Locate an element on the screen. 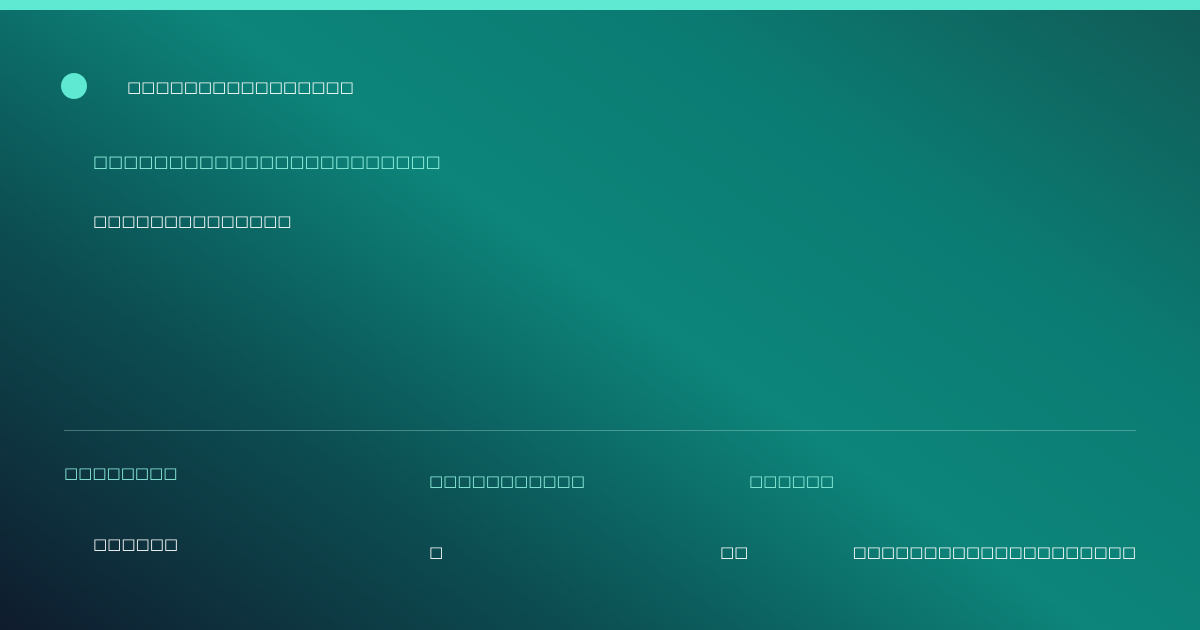  stat-2-value: □ is located at coordinates (436, 552).